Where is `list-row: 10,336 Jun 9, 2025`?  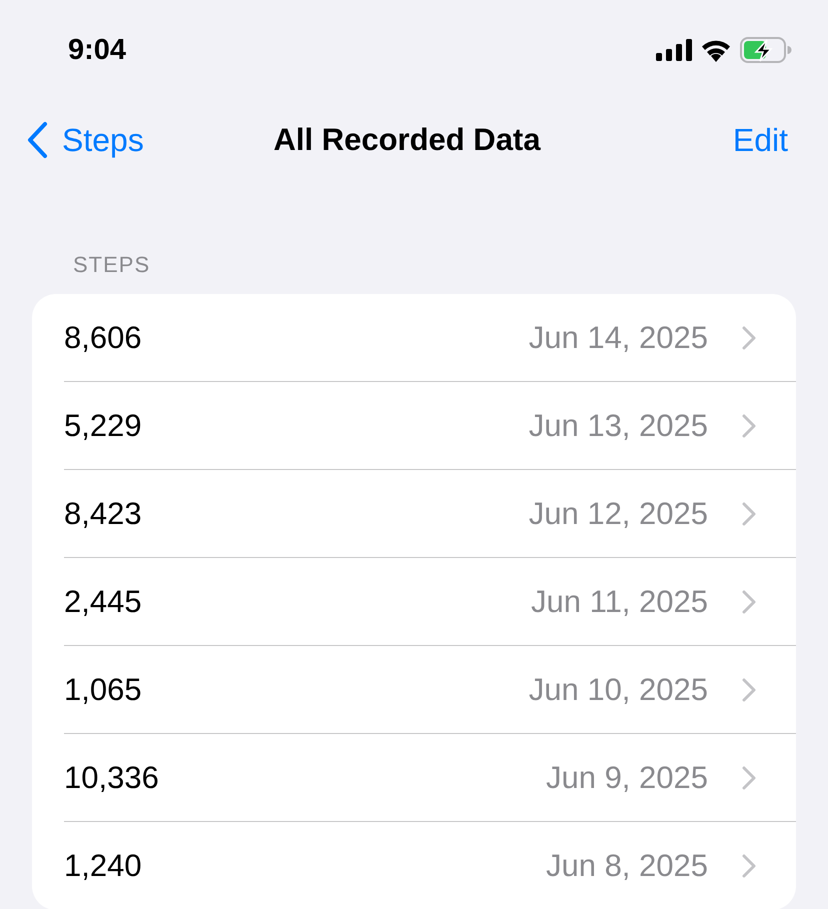 list-row: 10,336 Jun 9, 2025 is located at coordinates (430, 778).